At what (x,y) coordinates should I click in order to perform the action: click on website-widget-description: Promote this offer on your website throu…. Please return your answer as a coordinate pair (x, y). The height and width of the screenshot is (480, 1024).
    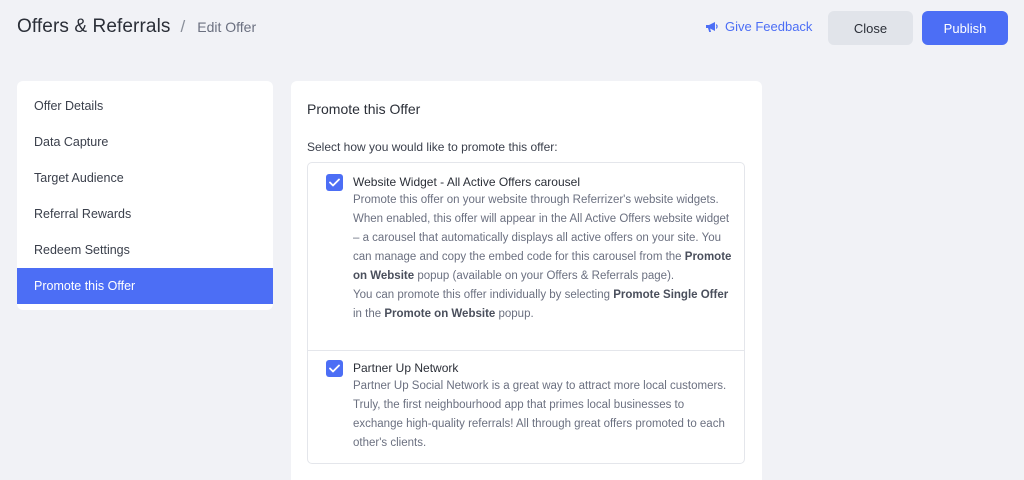
    Looking at the image, I should click on (542, 257).